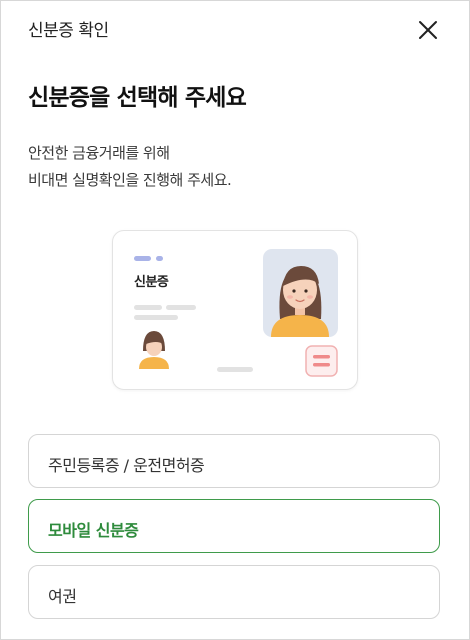  Describe the element at coordinates (68, 31) in the screenshot. I see `page-title: 신분증 확인` at that location.